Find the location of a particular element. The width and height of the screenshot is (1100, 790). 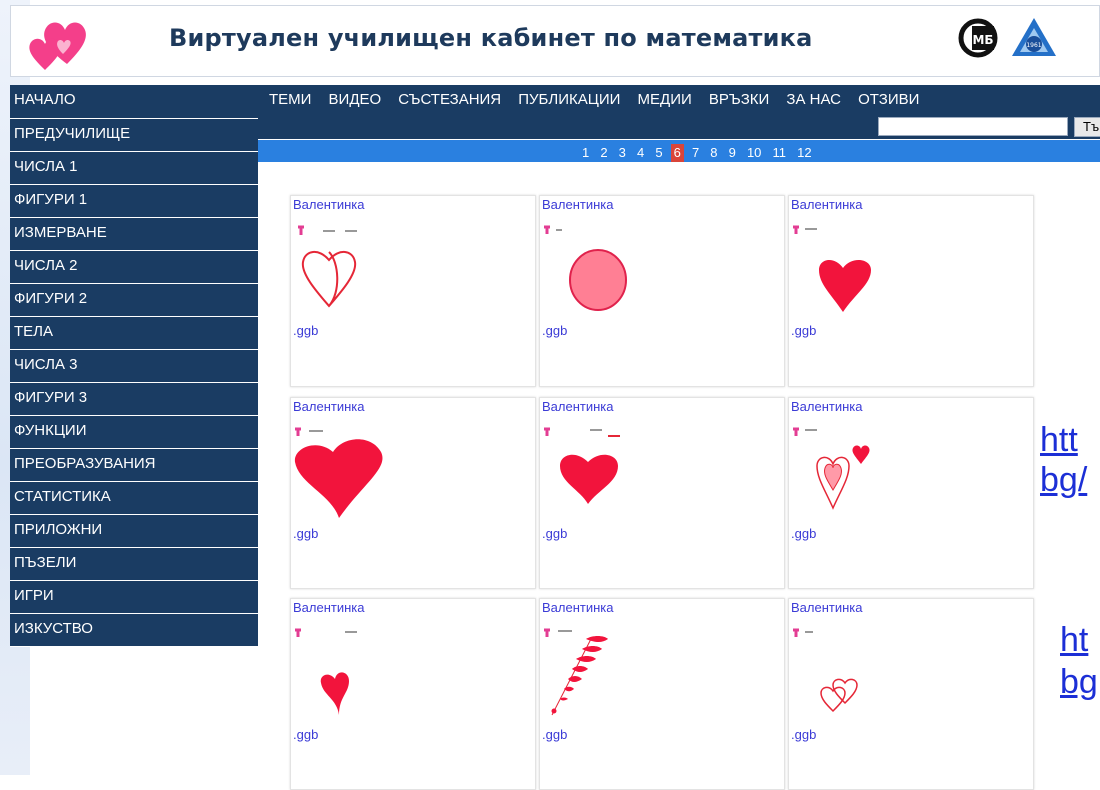

sidebar-item-preduchilishte: ПРЕДУЧИЛИЩЕ is located at coordinates (134, 135).